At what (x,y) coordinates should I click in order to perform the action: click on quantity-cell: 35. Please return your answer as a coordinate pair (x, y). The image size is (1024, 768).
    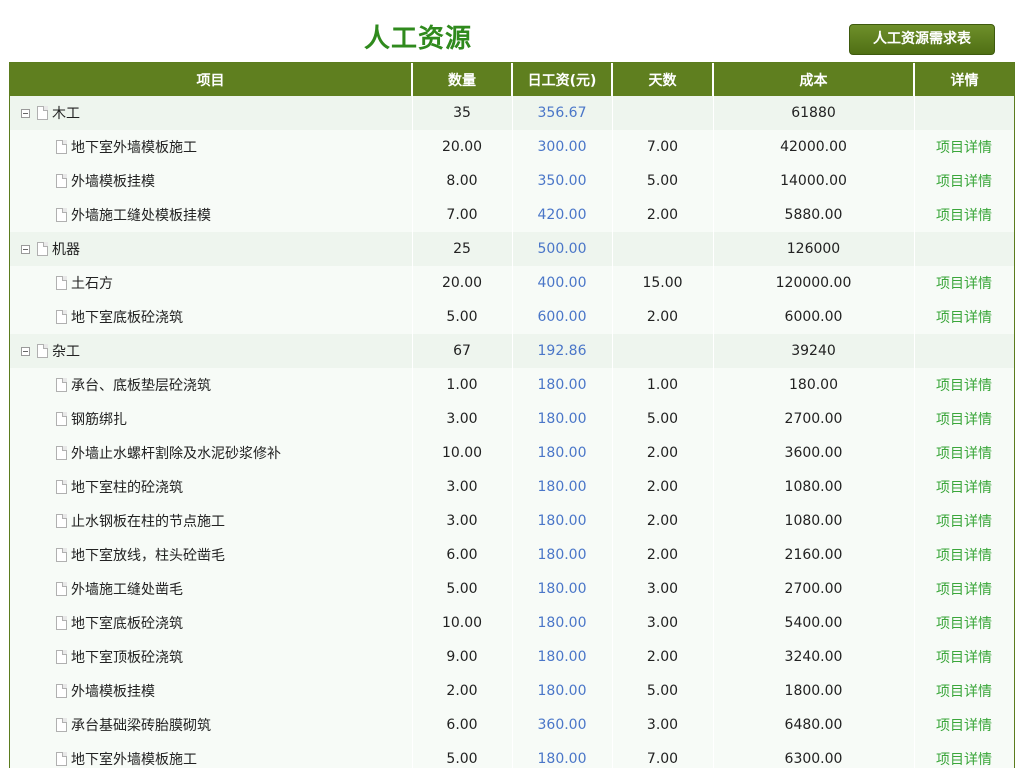
    Looking at the image, I should click on (462, 113).